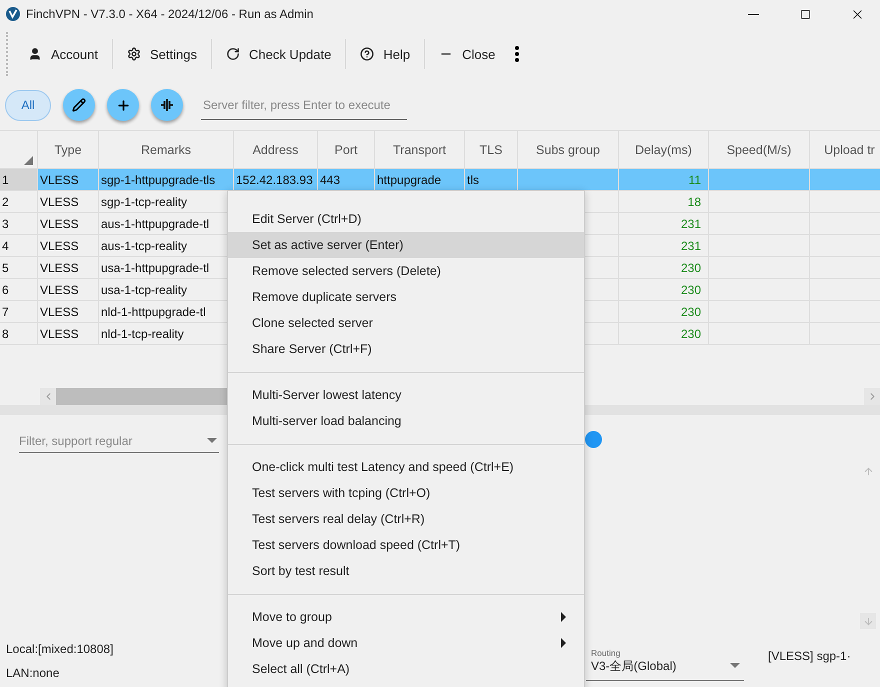 The image size is (880, 687). What do you see at coordinates (406, 245) in the screenshot?
I see `menu-item: Set as active server (Enter)` at bounding box center [406, 245].